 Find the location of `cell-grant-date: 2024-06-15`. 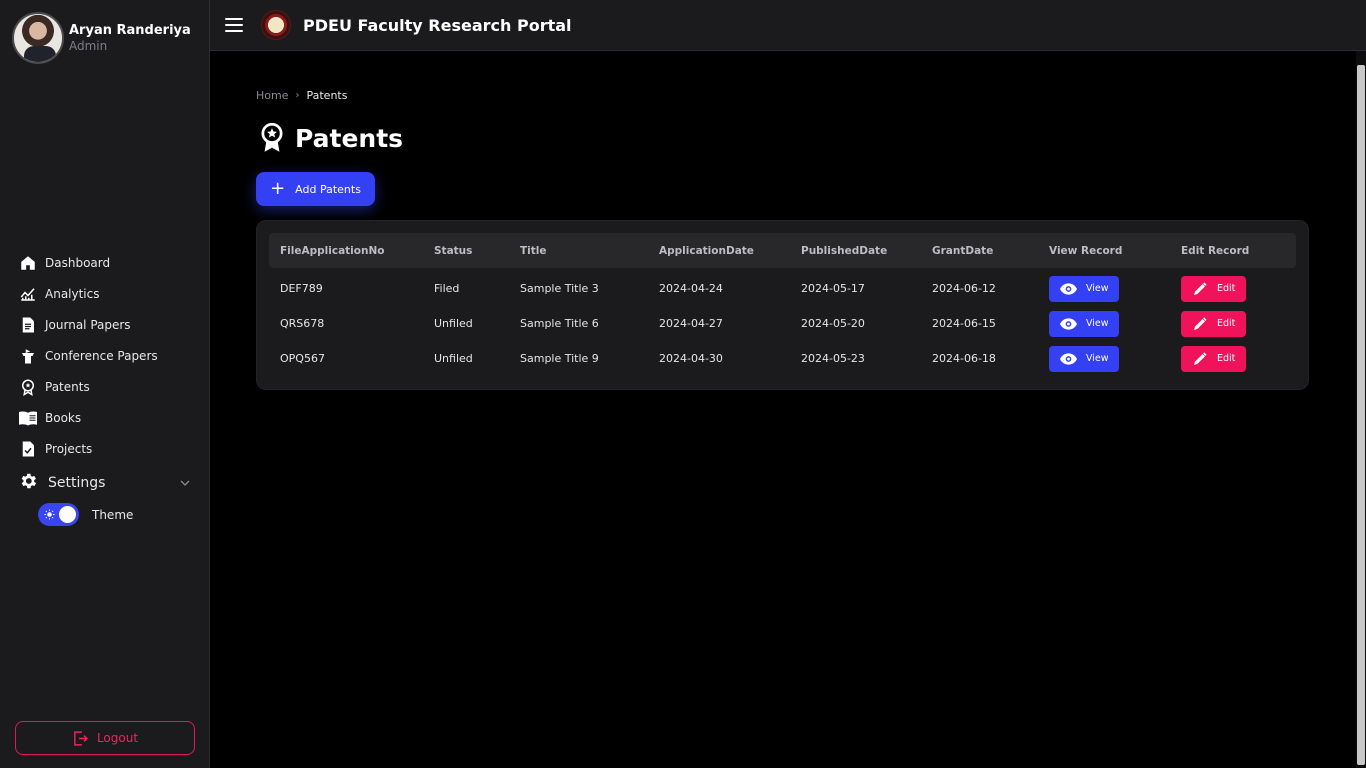

cell-grant-date: 2024-06-15 is located at coordinates (964, 323).